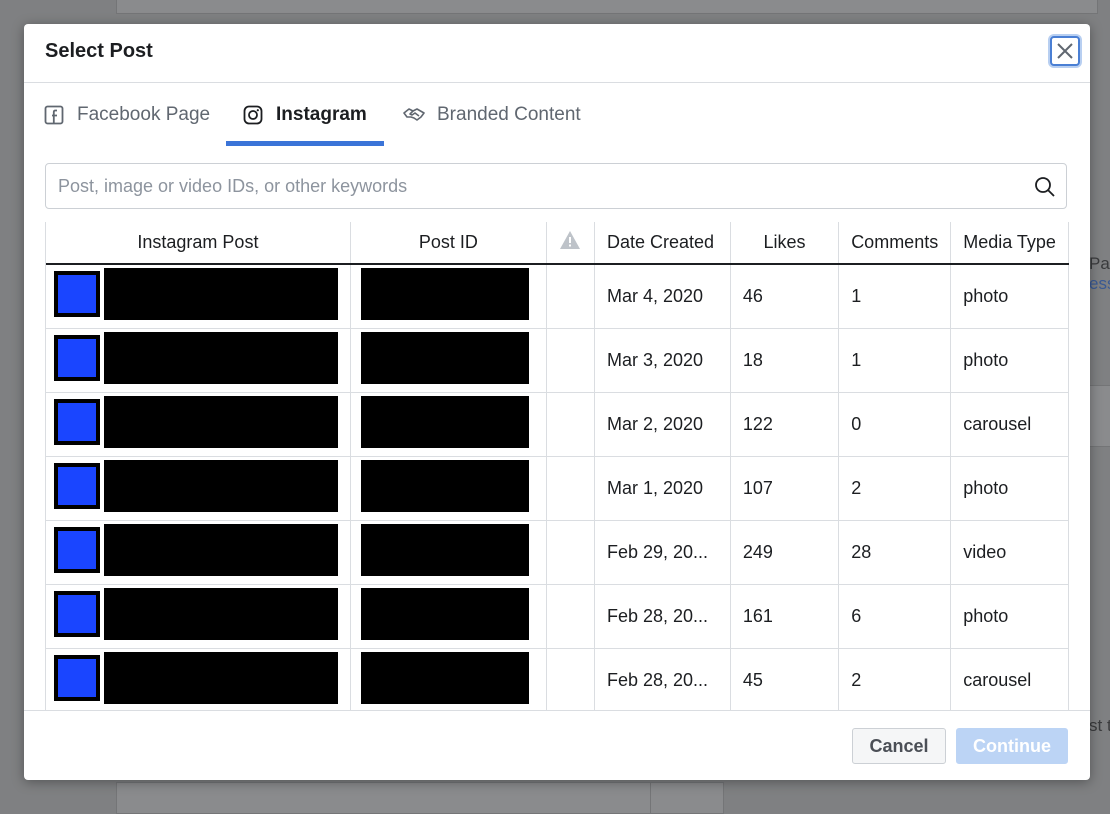  What do you see at coordinates (198, 243) in the screenshot?
I see `column-header-instagram-post: Instagram Post` at bounding box center [198, 243].